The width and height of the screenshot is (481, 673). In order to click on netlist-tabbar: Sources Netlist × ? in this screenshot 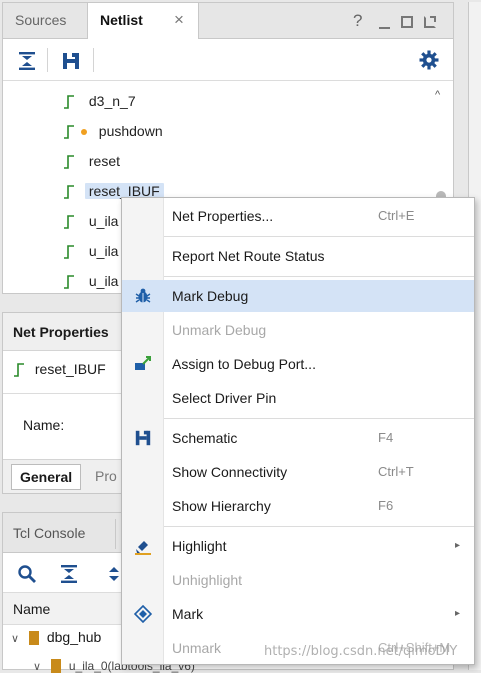, I will do `click(228, 21)`.